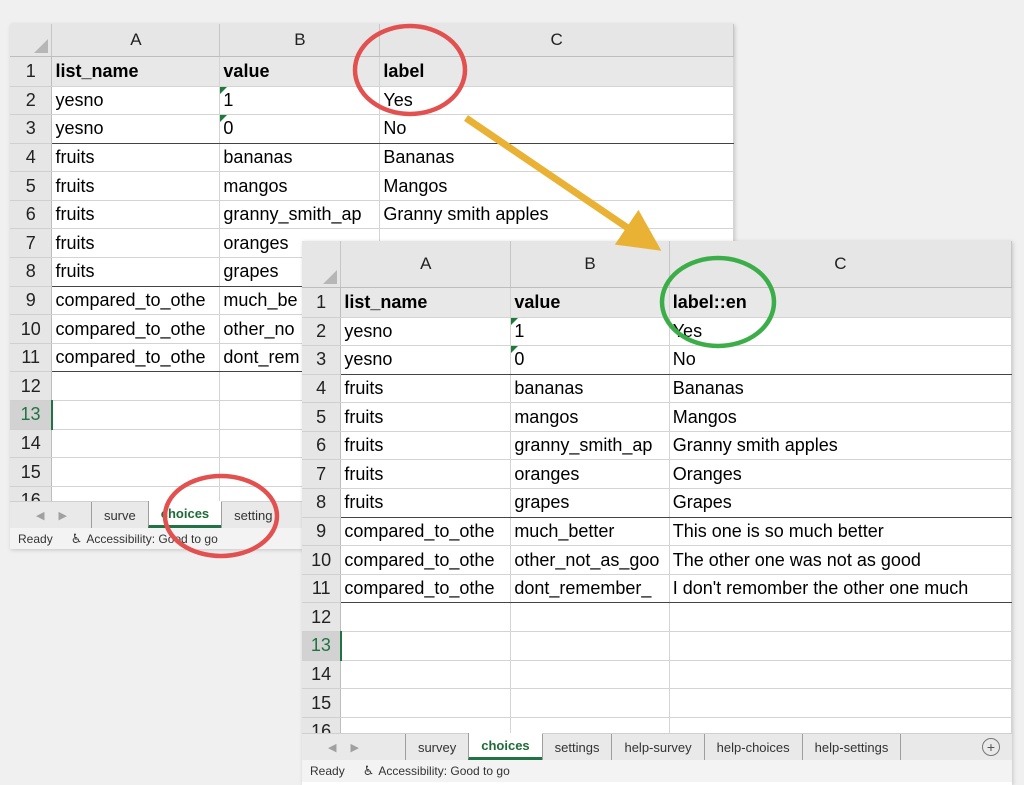  What do you see at coordinates (322, 264) in the screenshot?
I see `select-all-corner` at bounding box center [322, 264].